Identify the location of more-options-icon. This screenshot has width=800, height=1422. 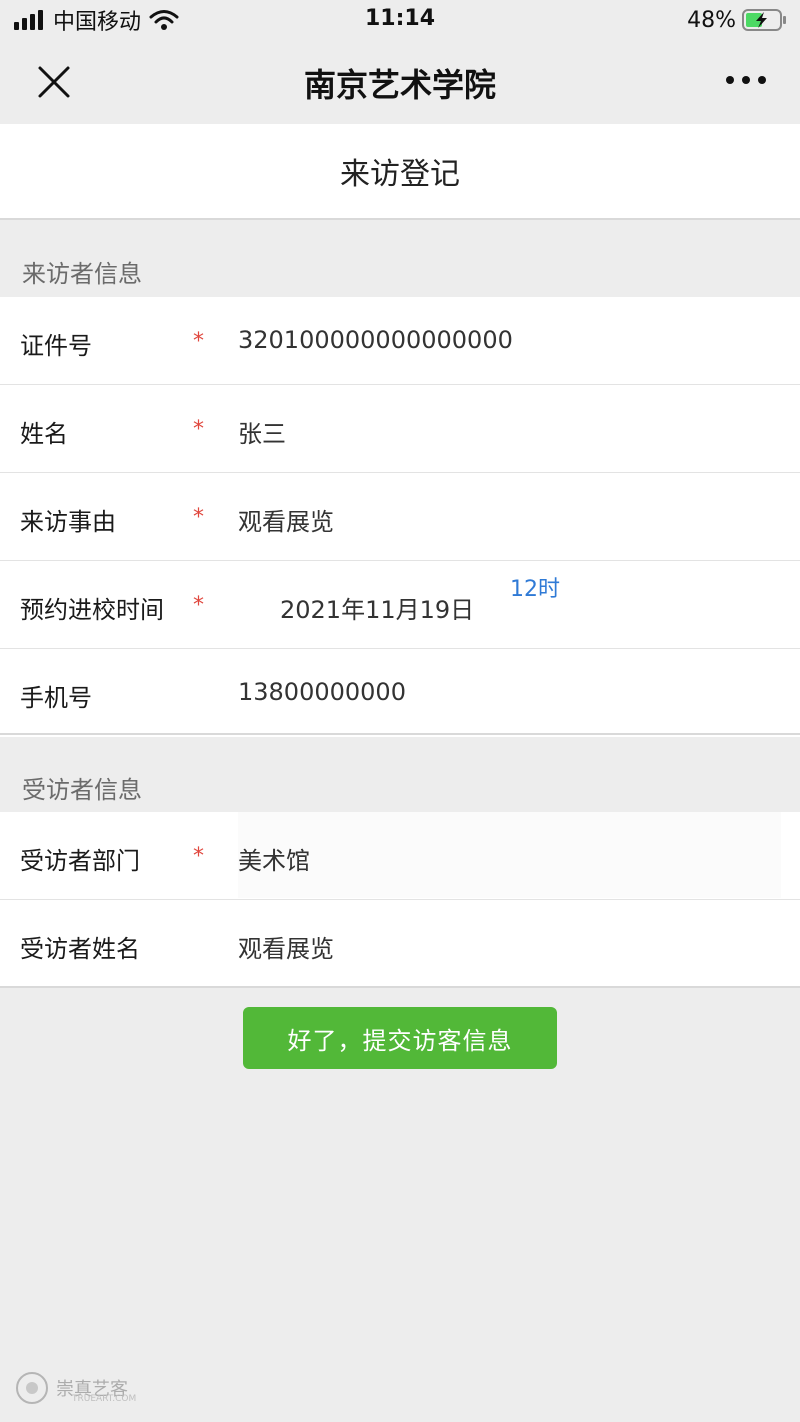
(746, 81).